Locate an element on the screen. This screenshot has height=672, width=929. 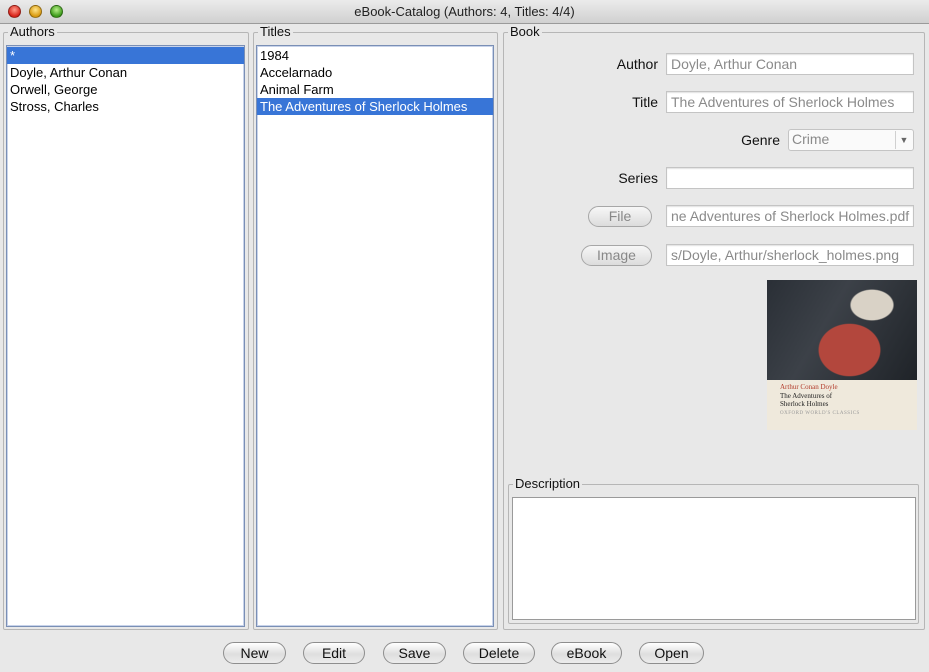
file-button: File is located at coordinates (620, 216).